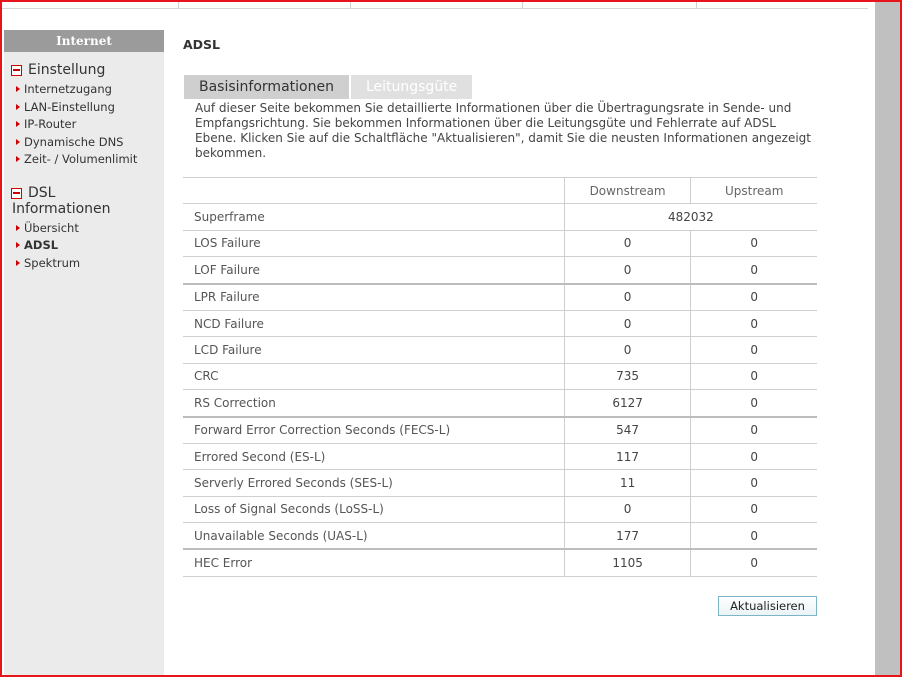 Image resolution: width=902 pixels, height=677 pixels. What do you see at coordinates (87, 264) in the screenshot?
I see `sidebar-item-spektrum: Spektrum` at bounding box center [87, 264].